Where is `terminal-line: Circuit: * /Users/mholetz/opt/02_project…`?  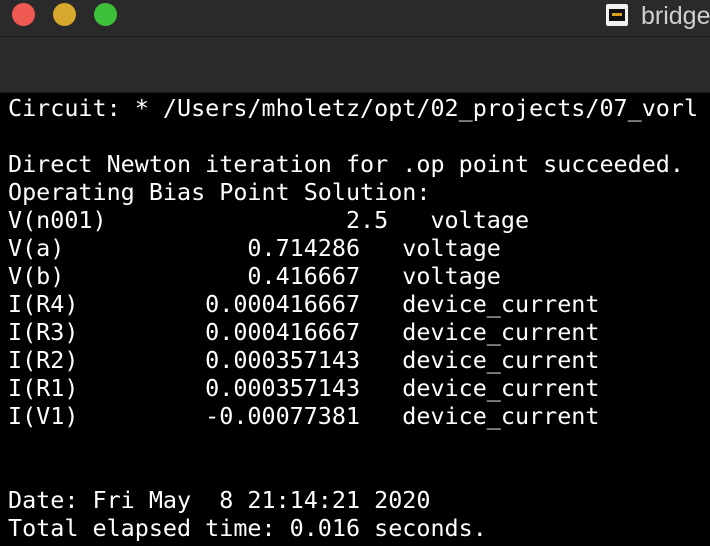 terminal-line: Circuit: * /Users/mholetz/opt/02_project… is located at coordinates (353, 108).